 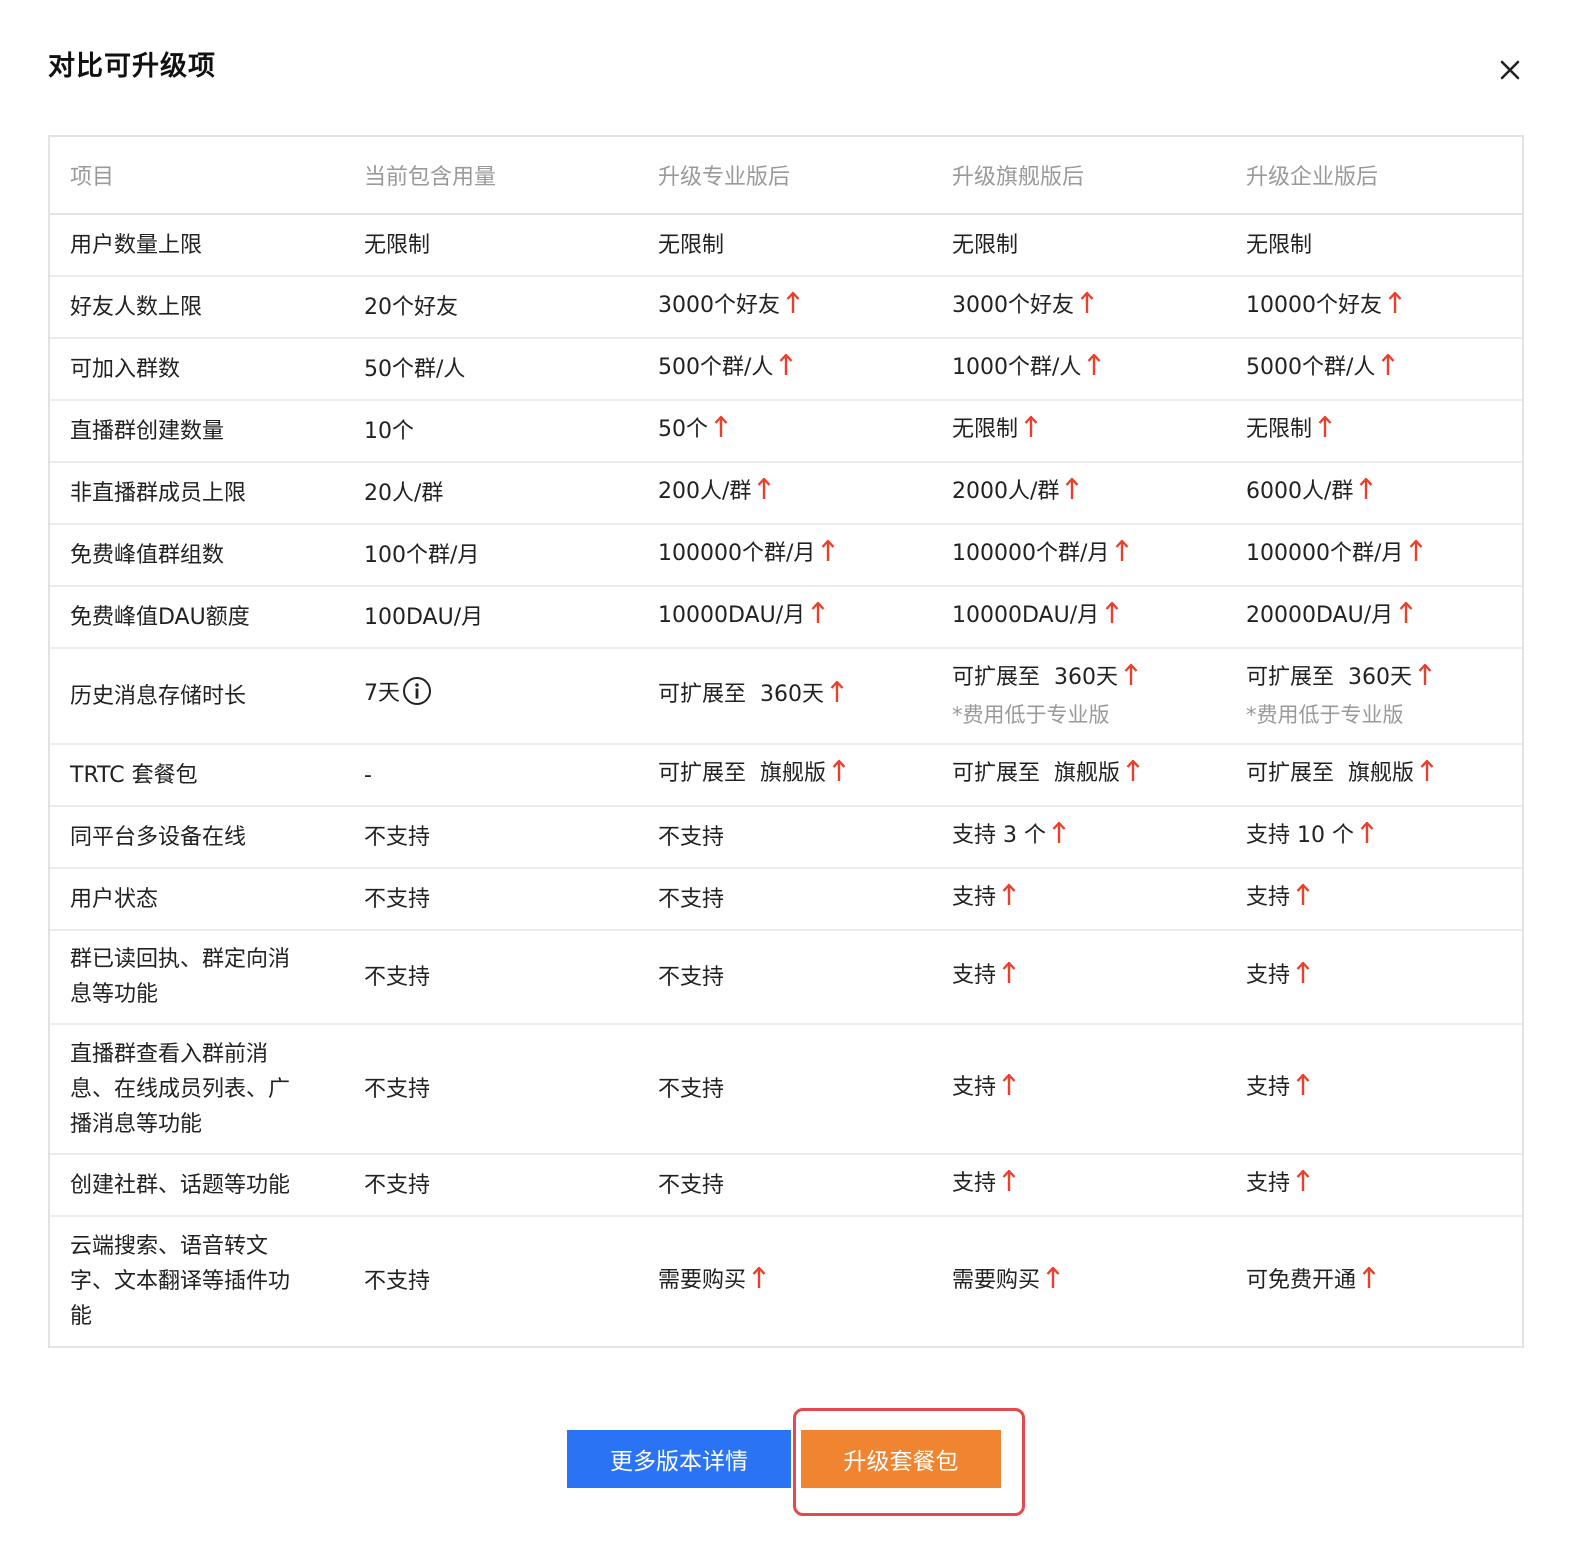 I want to click on row-enterprise-value: 5000个群/人, so click(x=1374, y=369).